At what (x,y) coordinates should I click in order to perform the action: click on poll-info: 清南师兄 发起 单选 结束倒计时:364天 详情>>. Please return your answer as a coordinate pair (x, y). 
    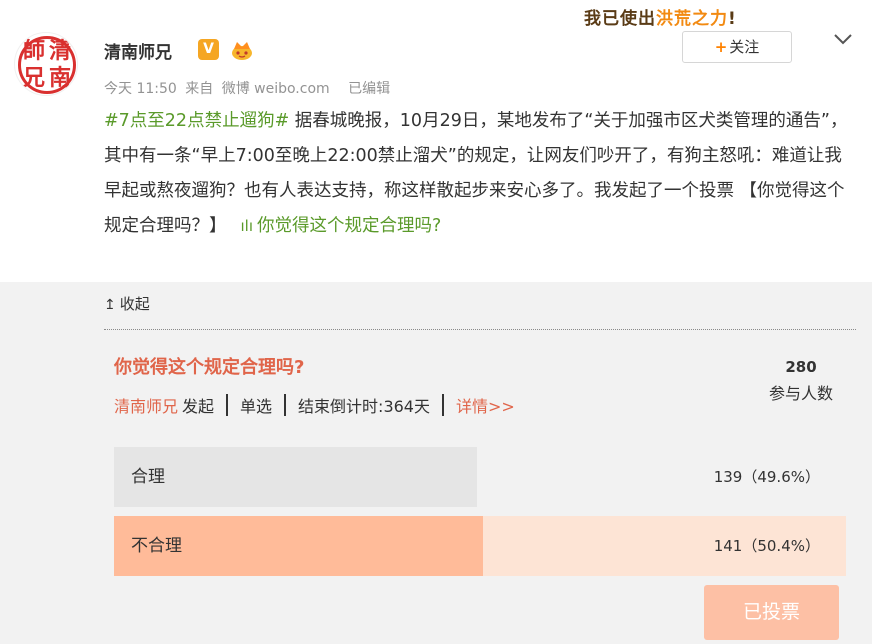
    Looking at the image, I should click on (314, 405).